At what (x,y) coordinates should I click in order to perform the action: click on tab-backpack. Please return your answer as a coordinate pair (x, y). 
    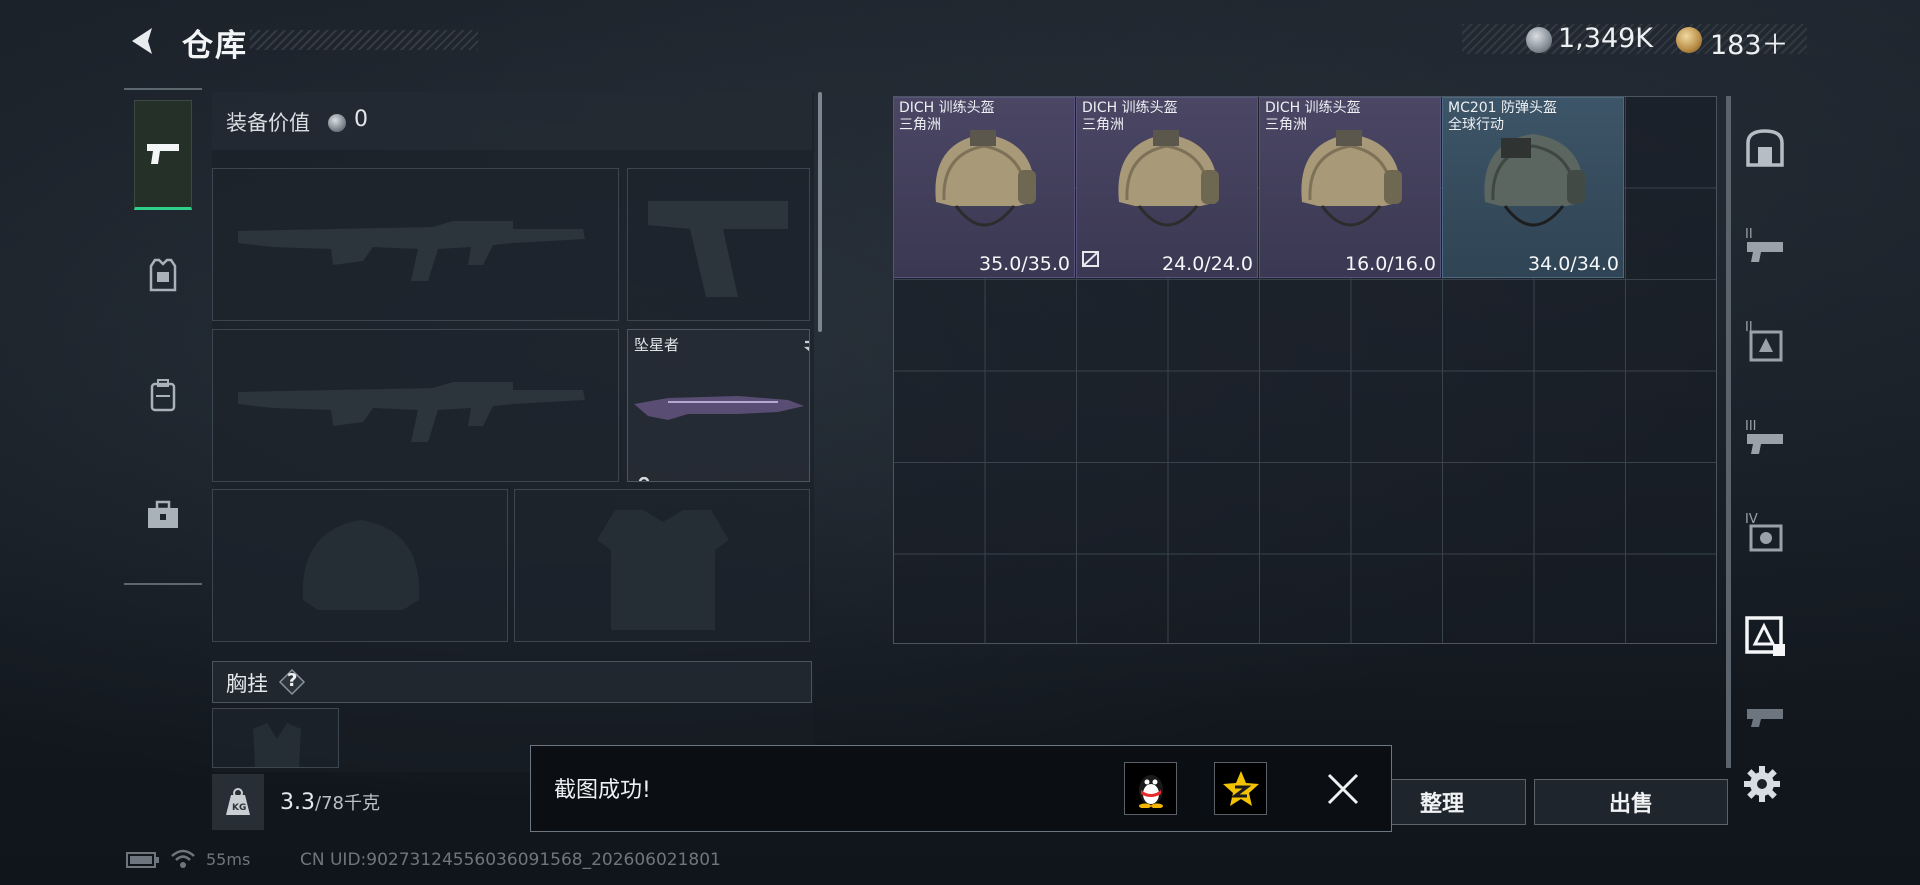
    Looking at the image, I should click on (163, 395).